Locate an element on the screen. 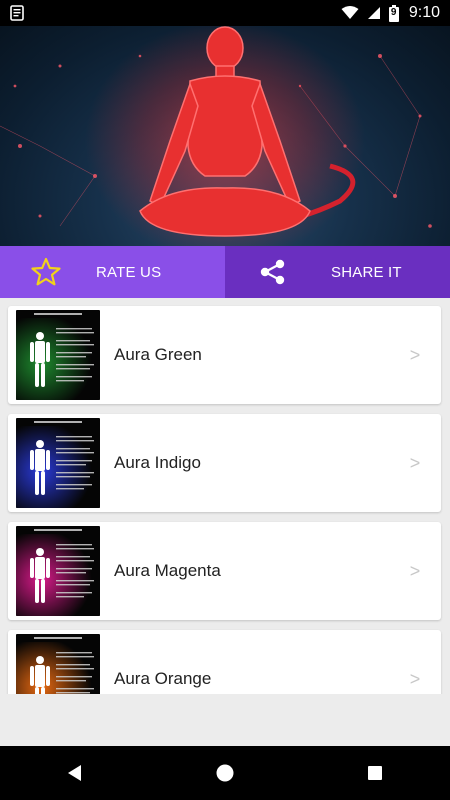 This screenshot has height=800, width=450. back-button is located at coordinates (75, 773).